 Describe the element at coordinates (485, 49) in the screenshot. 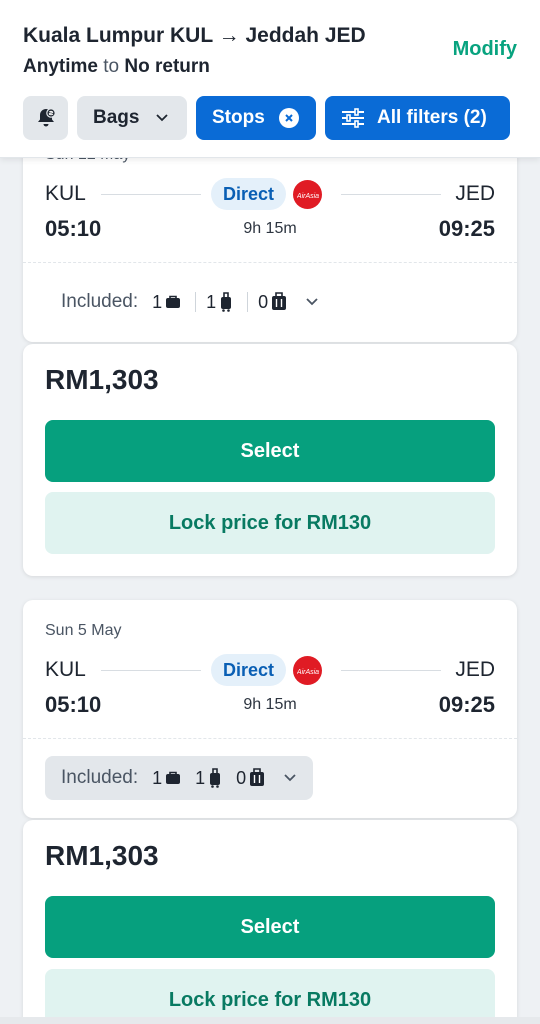

I see `modify-link: Modify` at that location.